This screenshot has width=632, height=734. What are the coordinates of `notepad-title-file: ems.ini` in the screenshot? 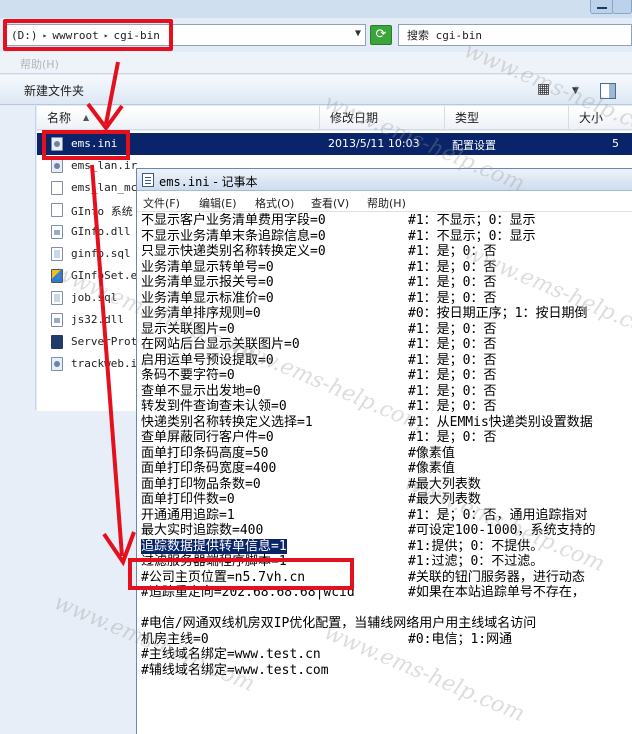 It's located at (184, 182).